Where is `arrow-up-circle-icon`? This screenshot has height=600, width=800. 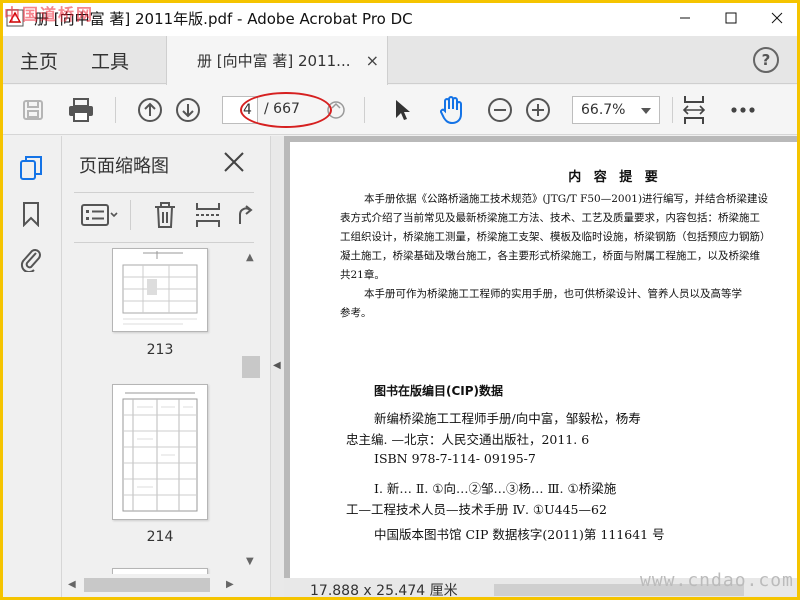
arrow-up-circle-icon is located at coordinates (150, 110).